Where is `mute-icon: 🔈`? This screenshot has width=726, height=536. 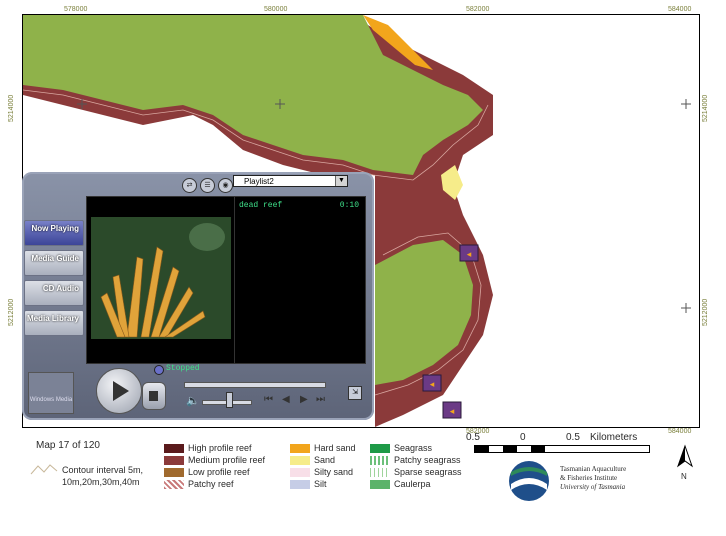 mute-icon: 🔈 is located at coordinates (193, 400).